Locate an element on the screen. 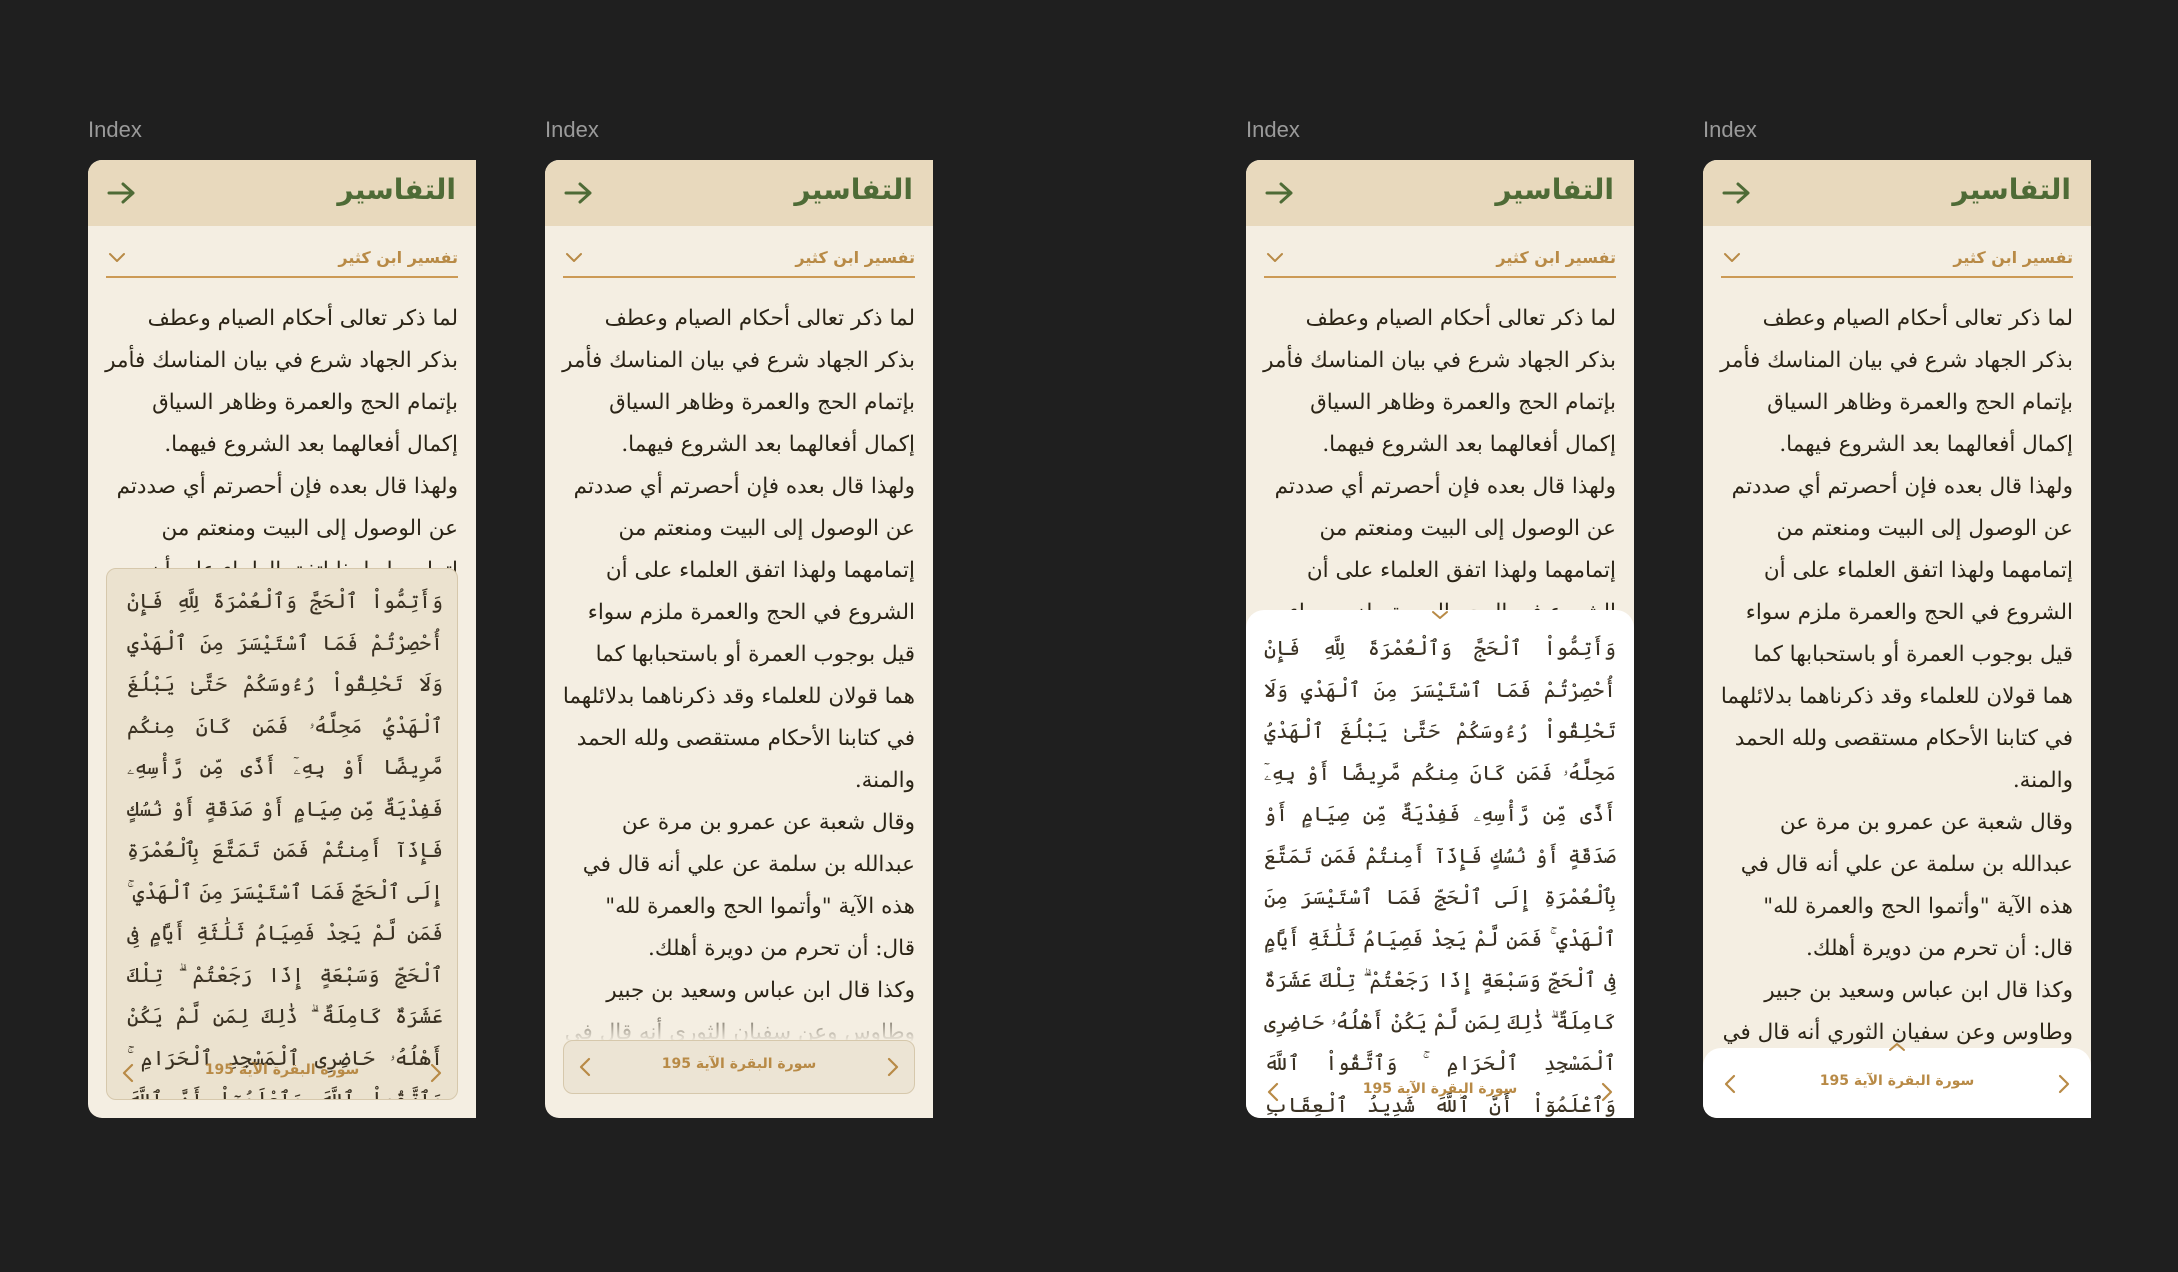 This screenshot has height=1272, width=2178. chevron-up-icon is located at coordinates (1897, 1047).